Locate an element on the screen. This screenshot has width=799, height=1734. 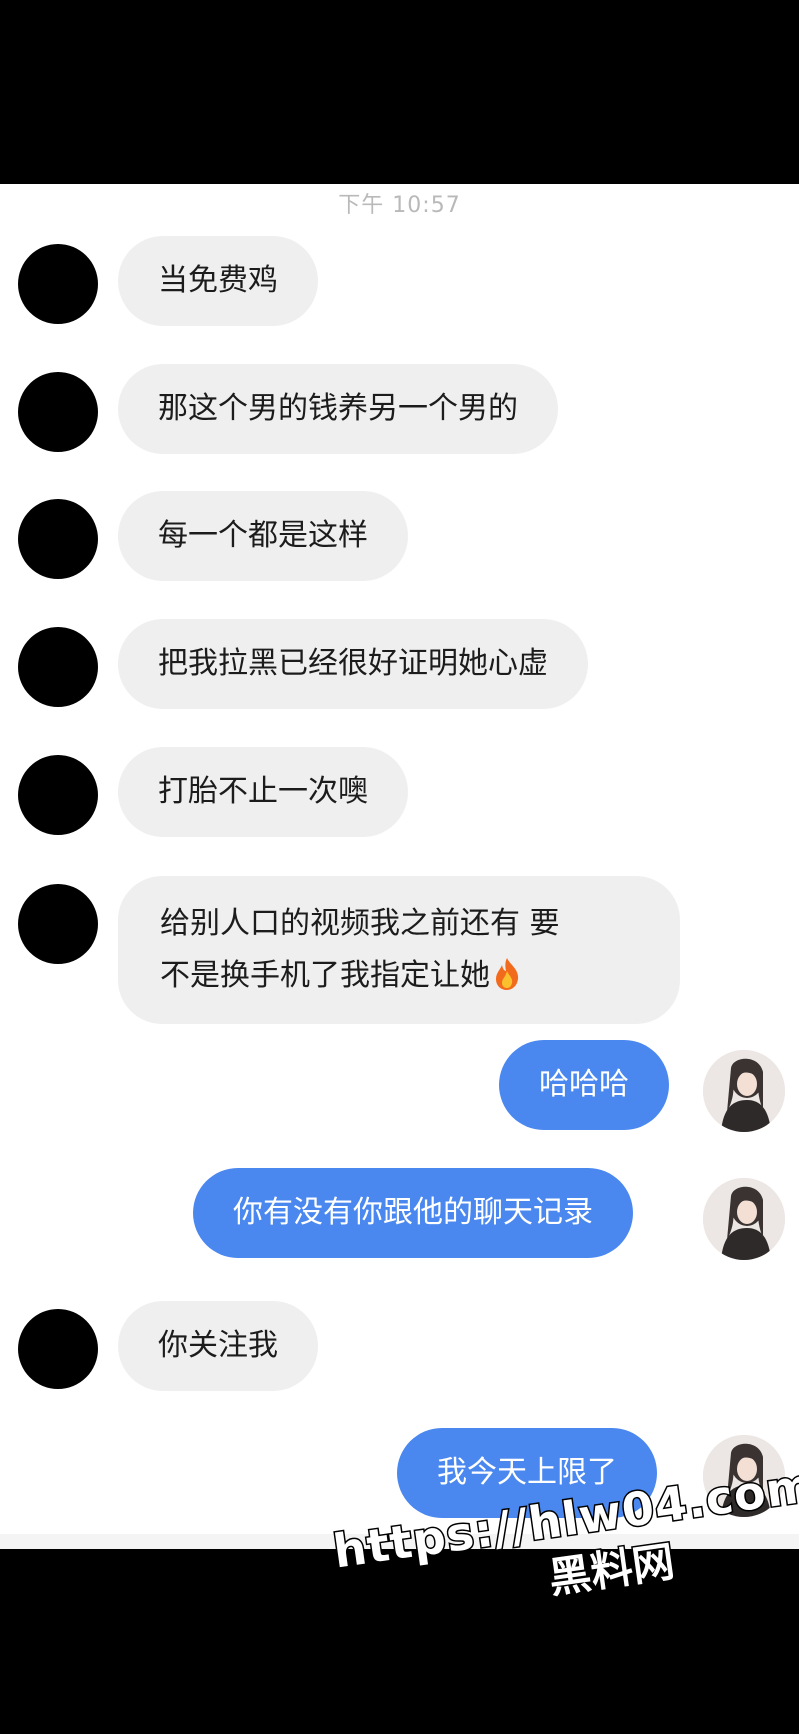
incoming-message-bubble: 打胎不止一次噢 is located at coordinates (263, 792).